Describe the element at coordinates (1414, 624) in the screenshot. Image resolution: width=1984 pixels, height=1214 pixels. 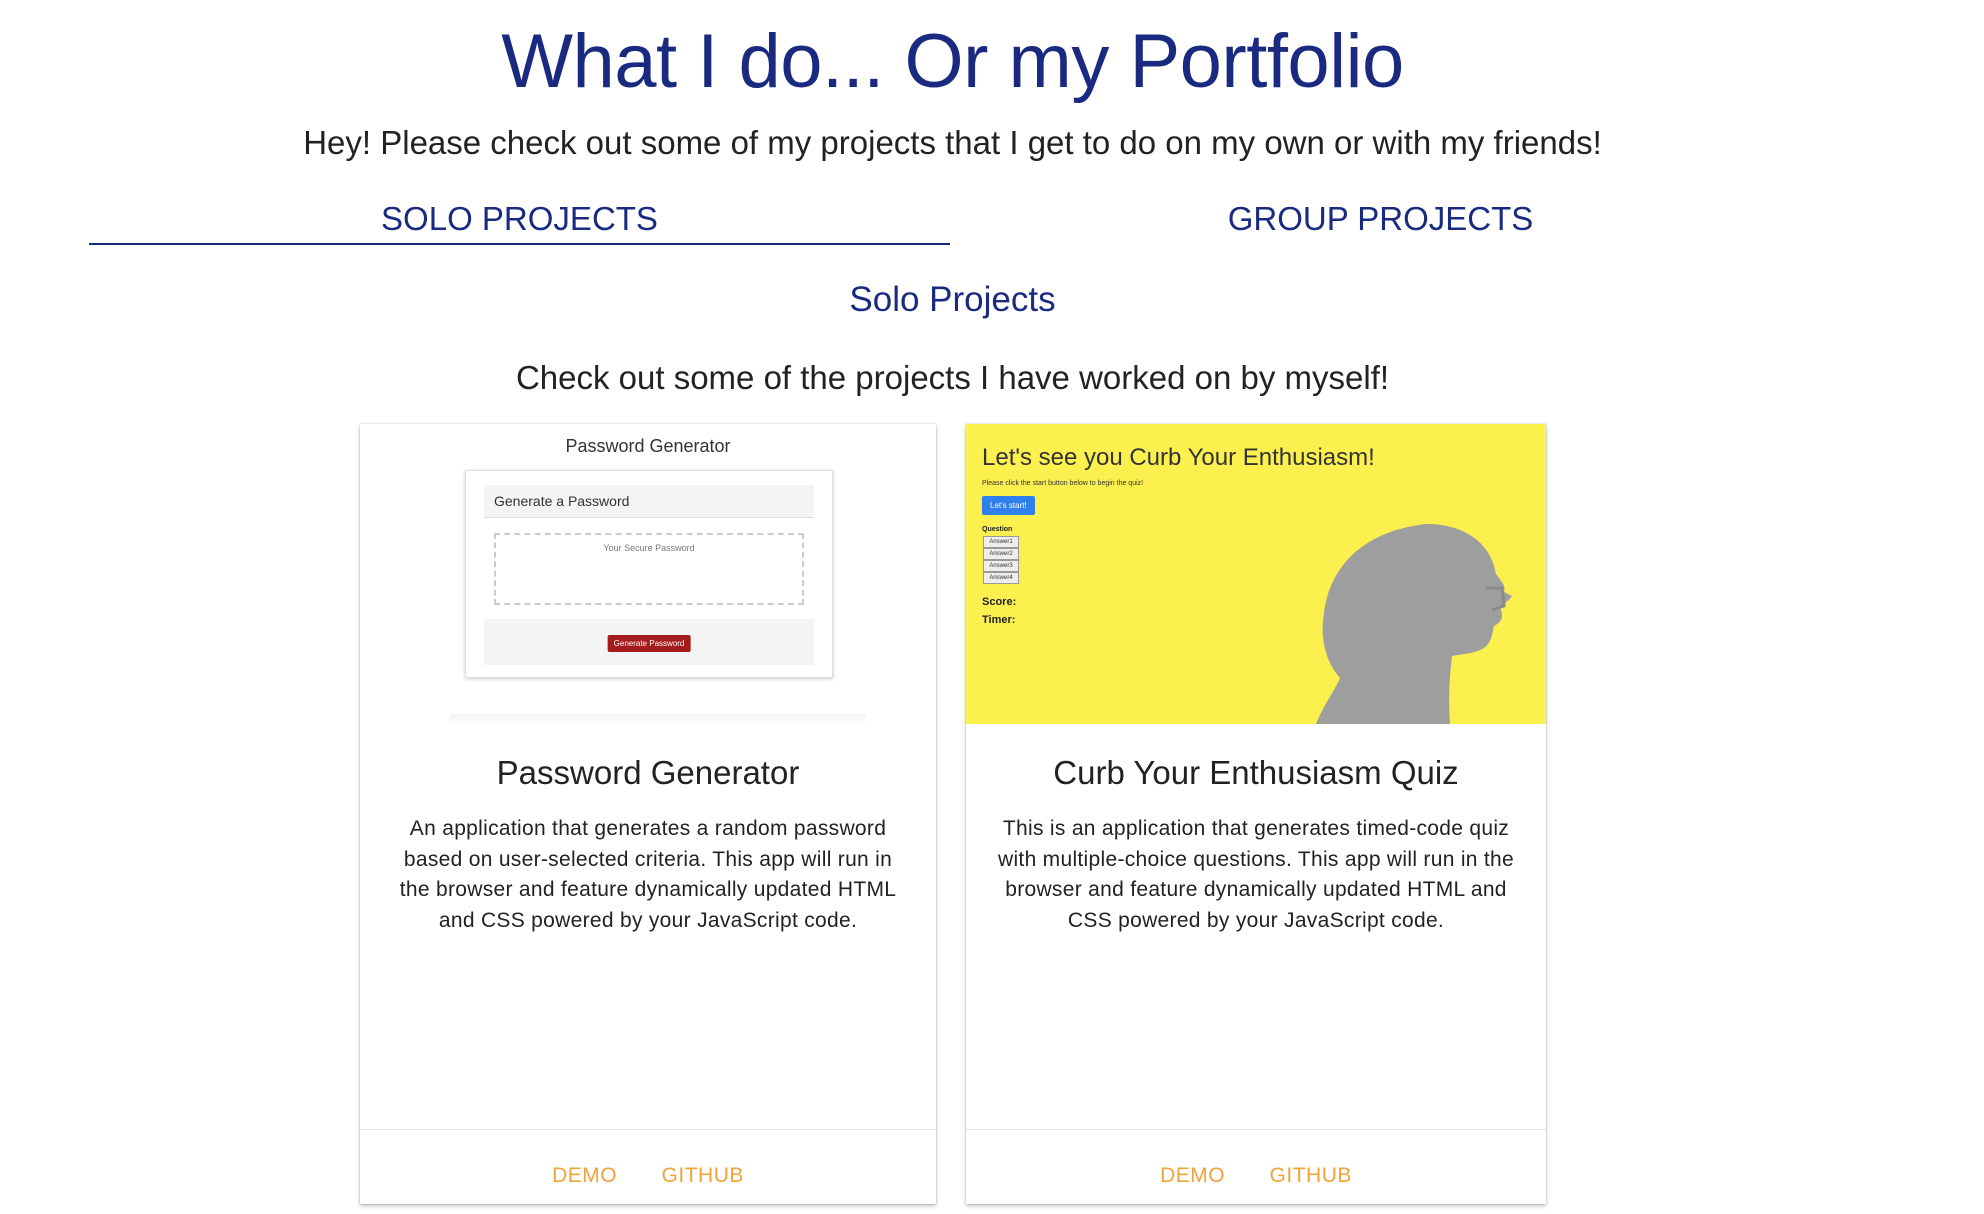
I see `silhouette-image` at that location.